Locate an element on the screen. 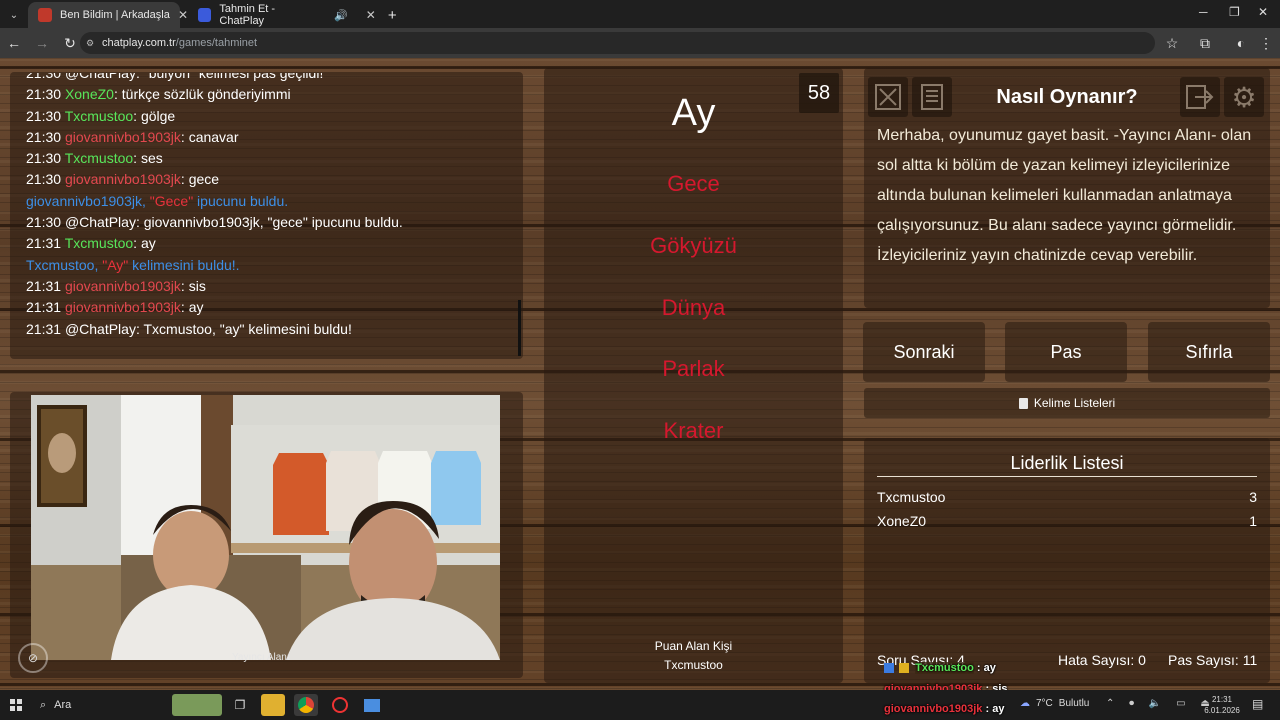 The height and width of the screenshot is (720, 1280). chat-text: canavar is located at coordinates (213, 136).